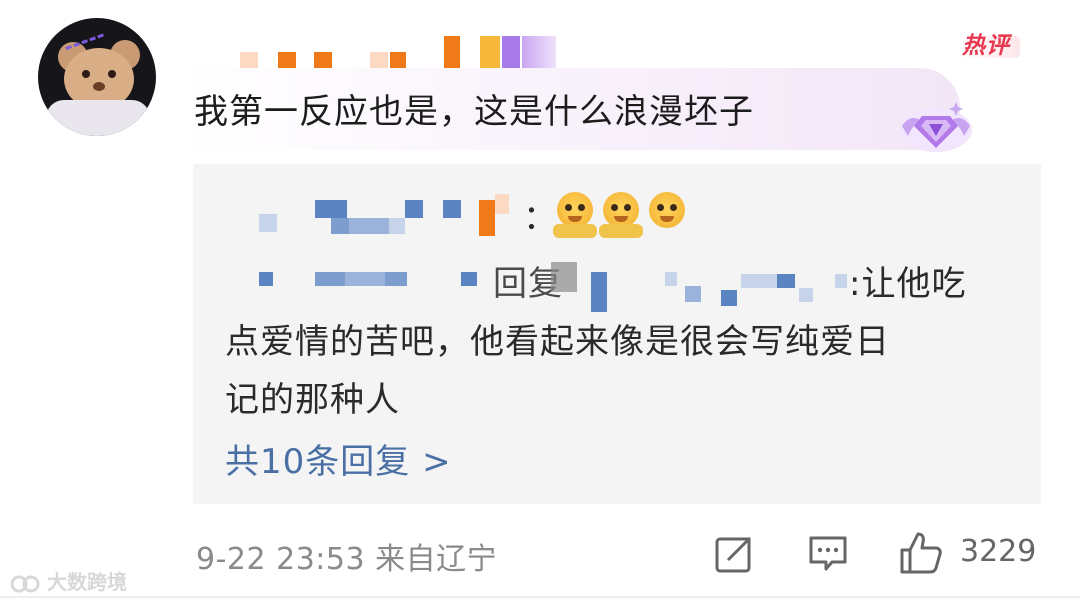 The height and width of the screenshot is (602, 1080). I want to click on reply-1: ：, so click(617, 204).